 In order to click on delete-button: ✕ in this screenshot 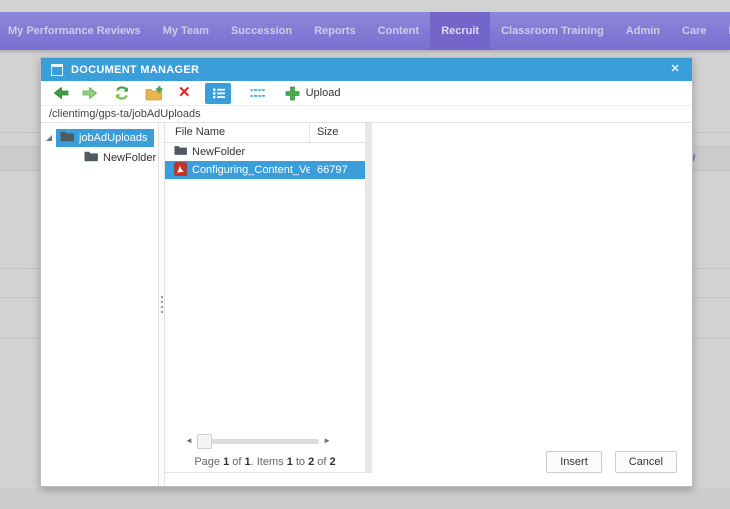, I will do `click(184, 92)`.